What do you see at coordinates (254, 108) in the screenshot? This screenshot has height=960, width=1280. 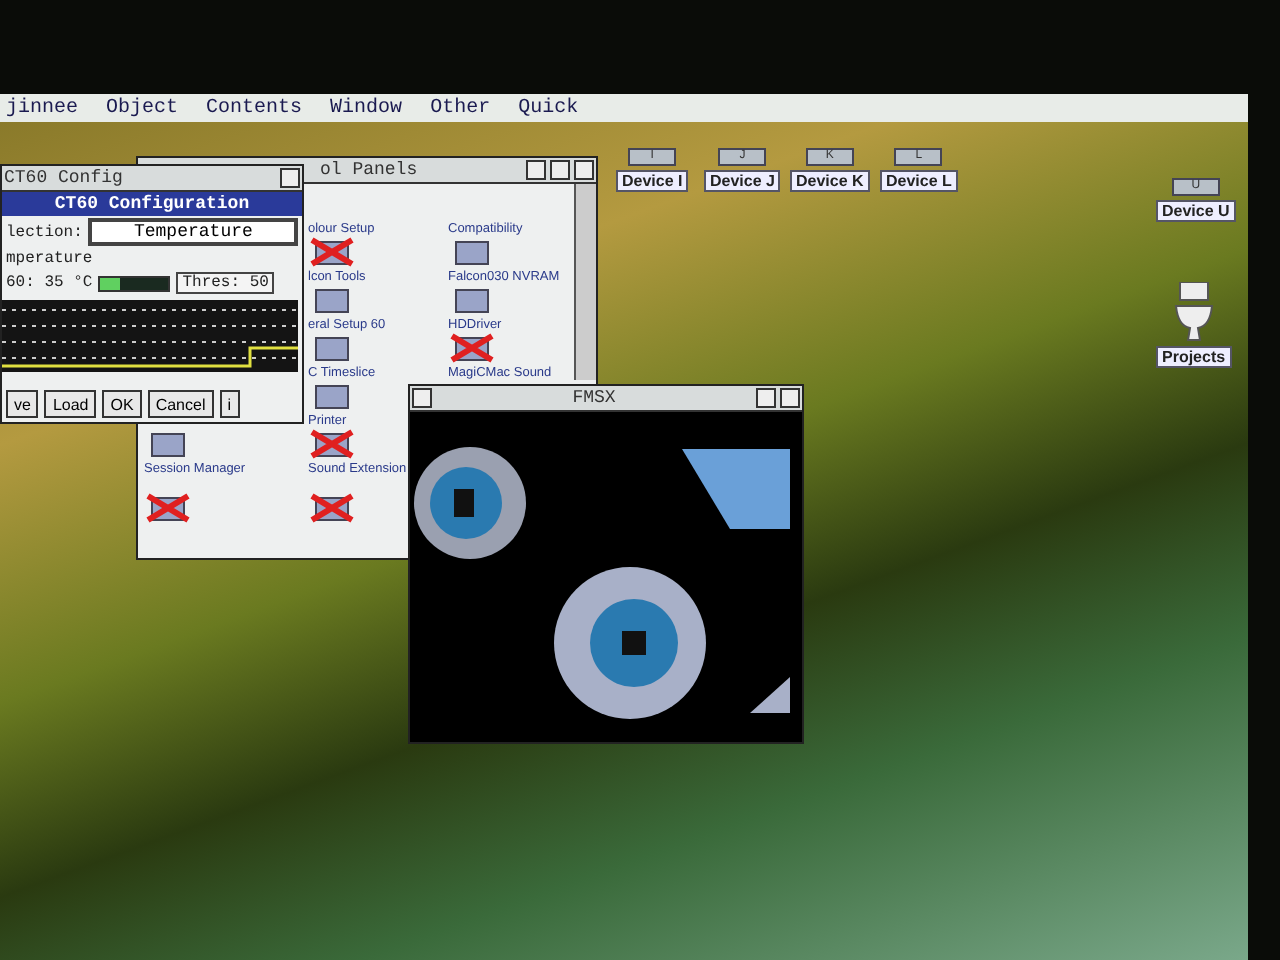 I see `menu-item: Contents` at bounding box center [254, 108].